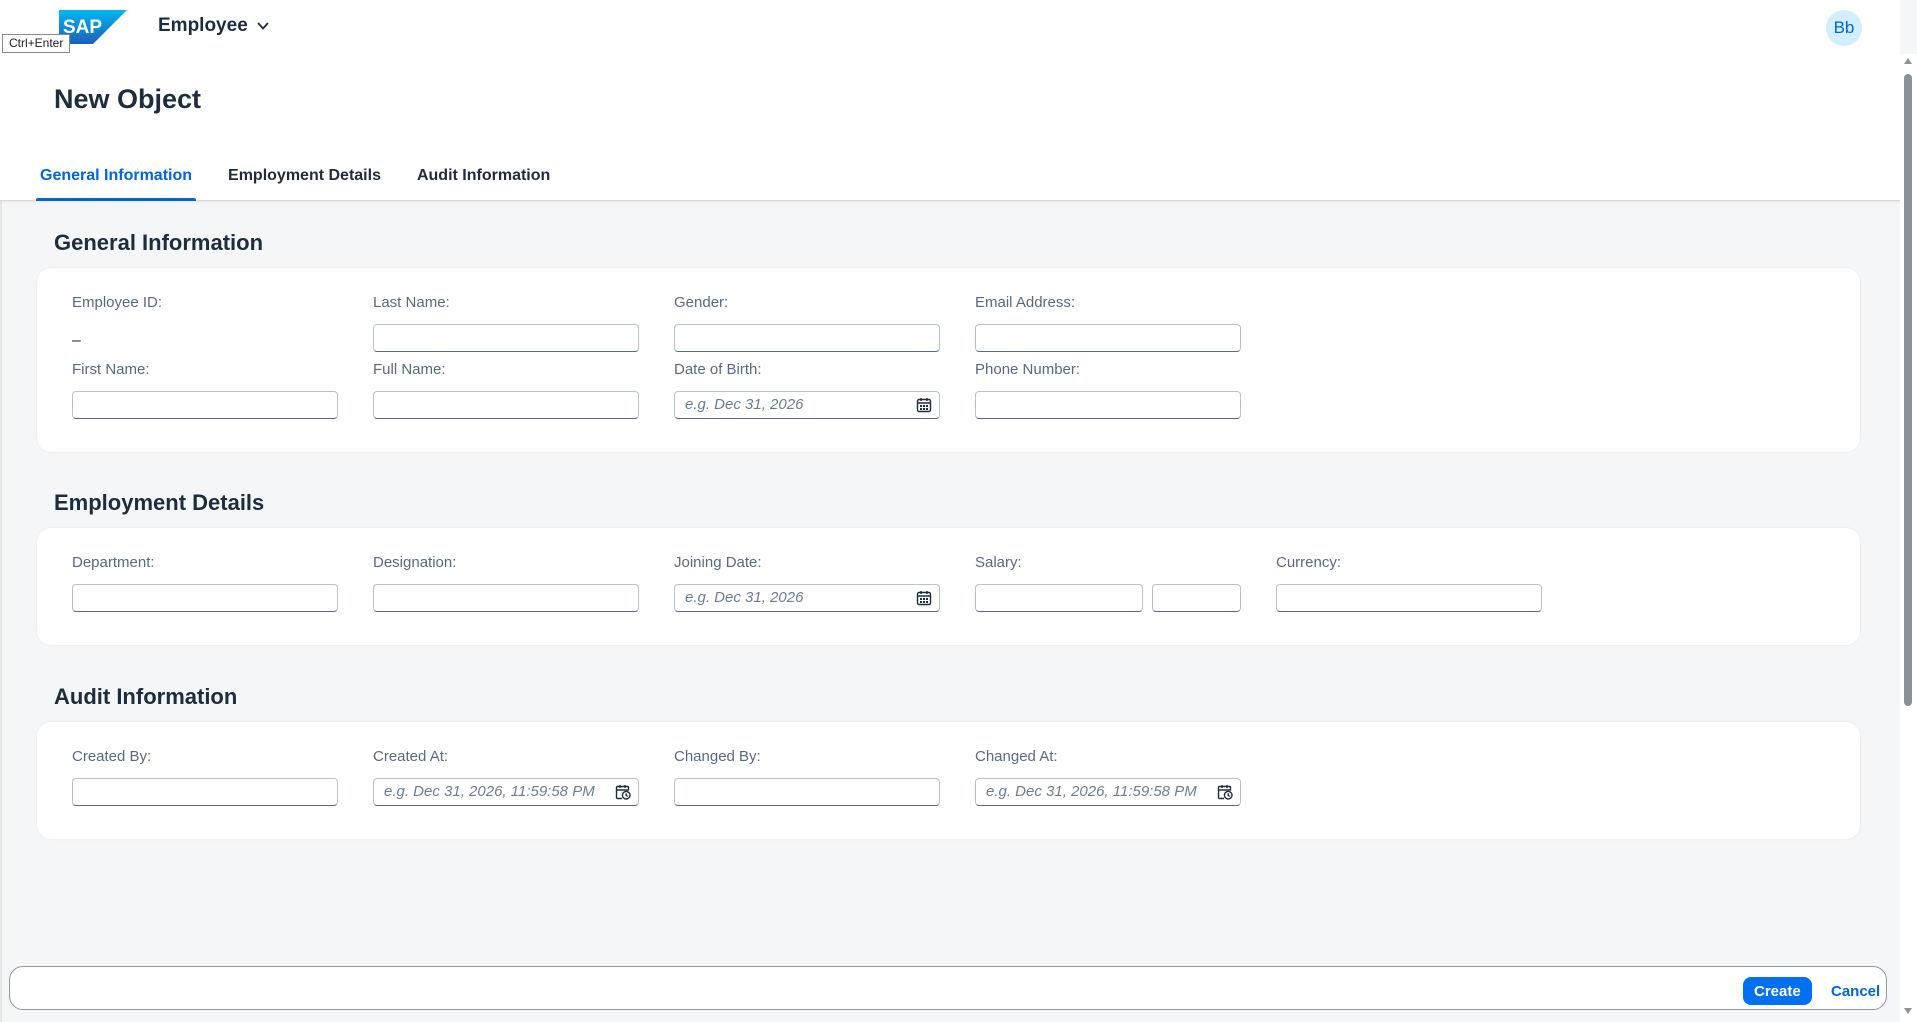 Image resolution: width=1917 pixels, height=1022 pixels. What do you see at coordinates (1108, 323) in the screenshot?
I see `email-field: Email Address:` at bounding box center [1108, 323].